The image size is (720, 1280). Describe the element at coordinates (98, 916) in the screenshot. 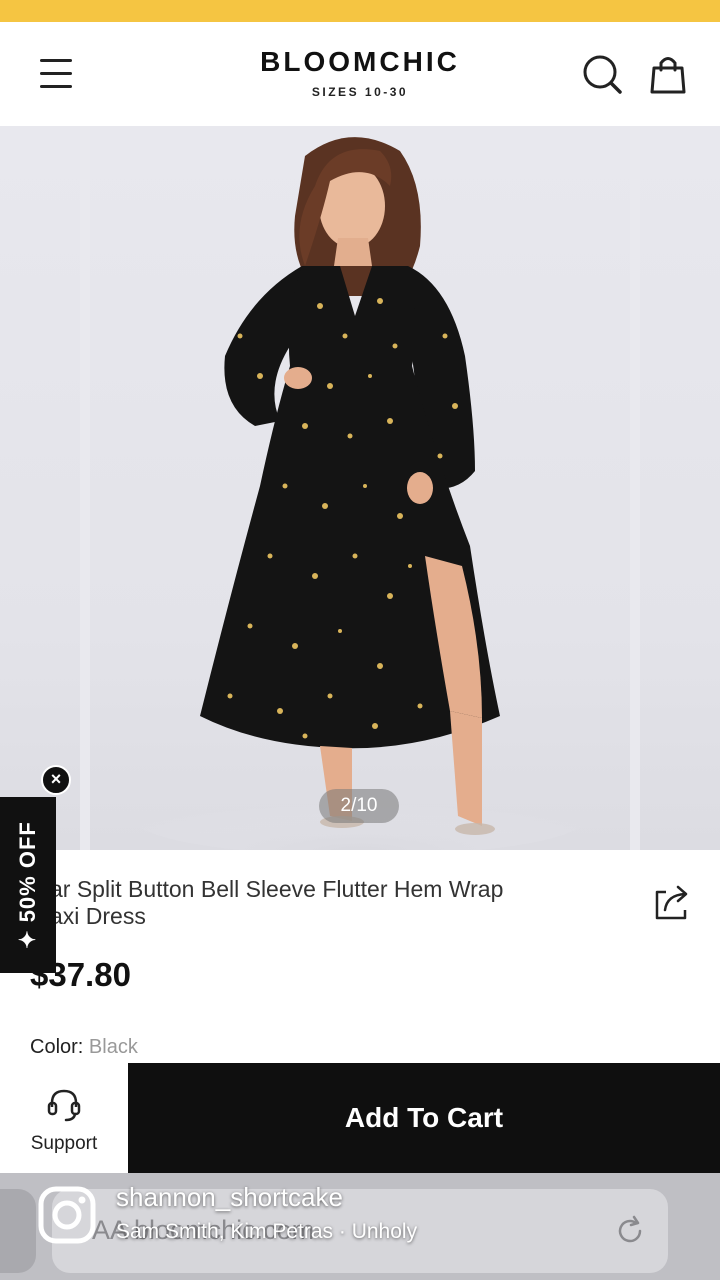

I see `product-title-line: axi Dress` at that location.